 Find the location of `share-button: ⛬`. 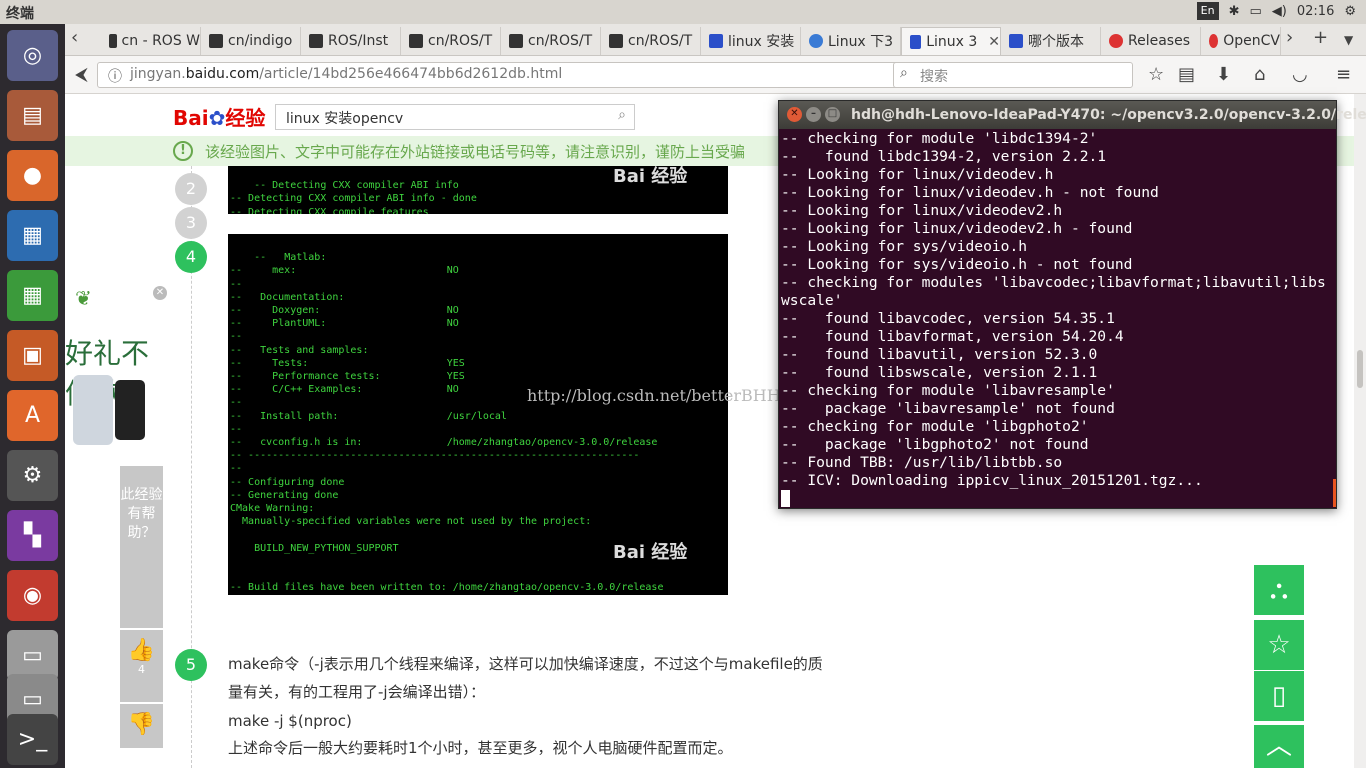

share-button: ⛬ is located at coordinates (1279, 590).